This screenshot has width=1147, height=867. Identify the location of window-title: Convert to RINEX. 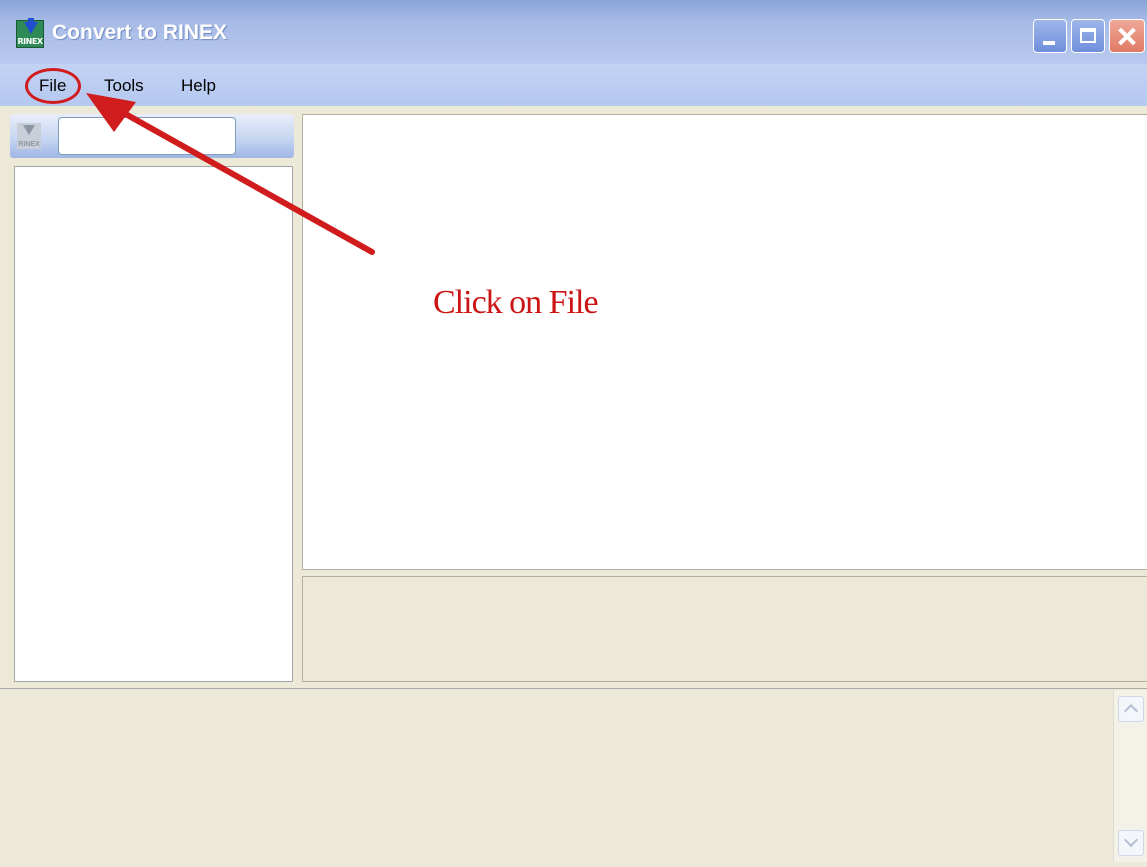
(140, 32).